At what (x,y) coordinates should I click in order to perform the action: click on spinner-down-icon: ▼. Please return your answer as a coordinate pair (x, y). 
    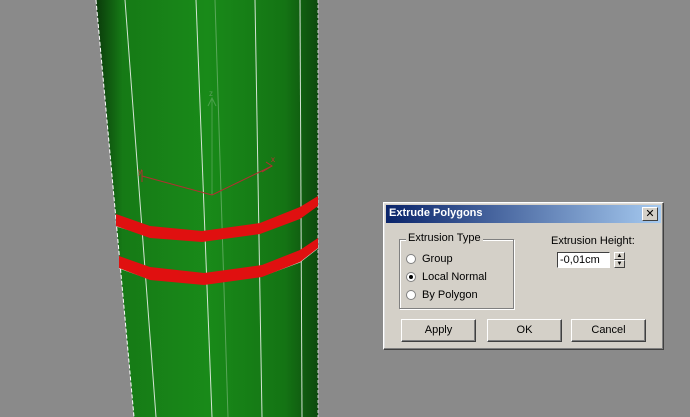
    Looking at the image, I should click on (619, 264).